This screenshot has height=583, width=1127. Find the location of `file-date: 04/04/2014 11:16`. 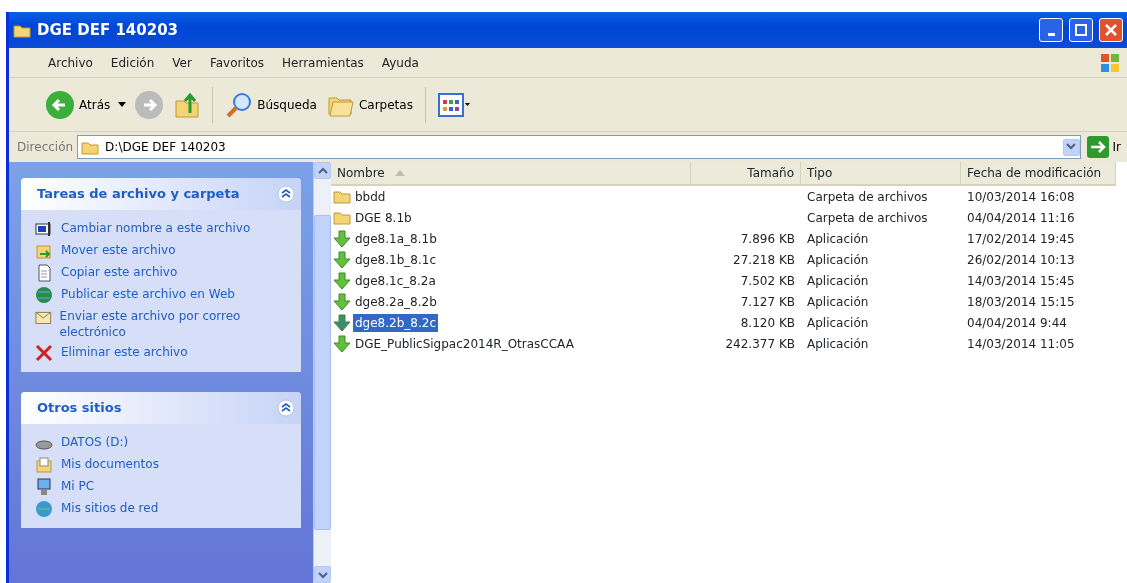

file-date: 04/04/2014 11:16 is located at coordinates (1021, 218).